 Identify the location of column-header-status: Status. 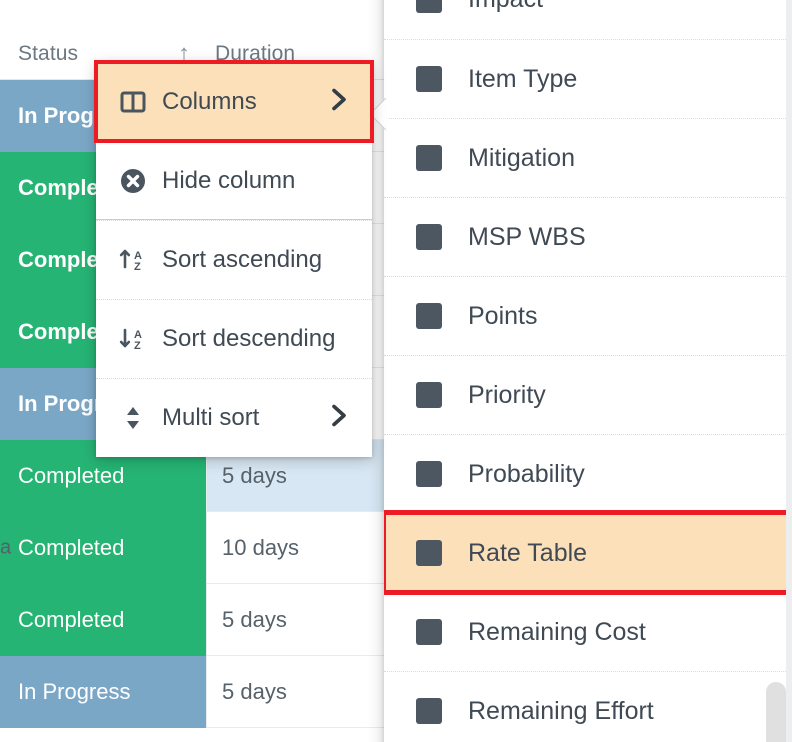
(48, 54).